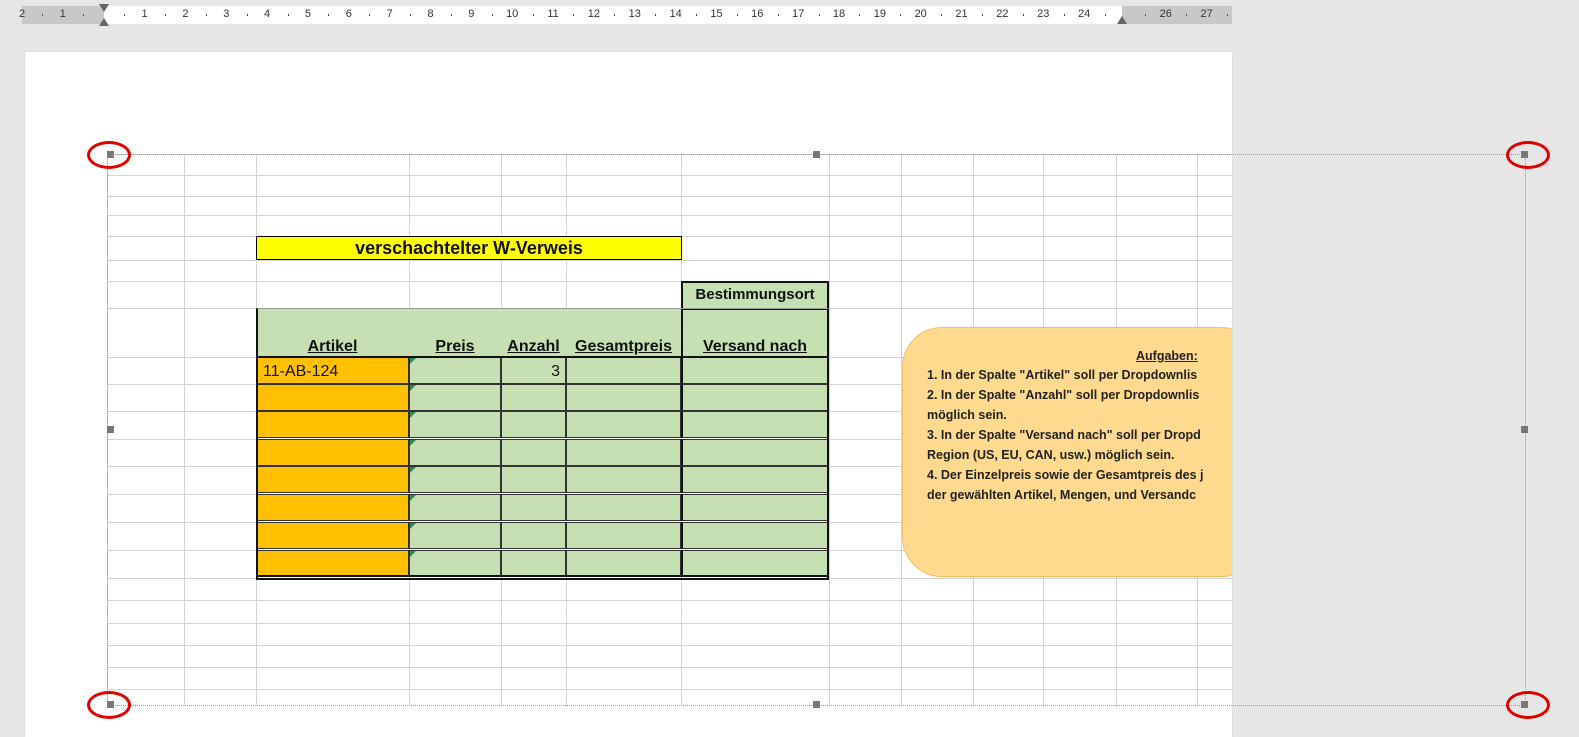 Image resolution: width=1579 pixels, height=737 pixels. I want to click on ruler-number: 9, so click(471, 14).